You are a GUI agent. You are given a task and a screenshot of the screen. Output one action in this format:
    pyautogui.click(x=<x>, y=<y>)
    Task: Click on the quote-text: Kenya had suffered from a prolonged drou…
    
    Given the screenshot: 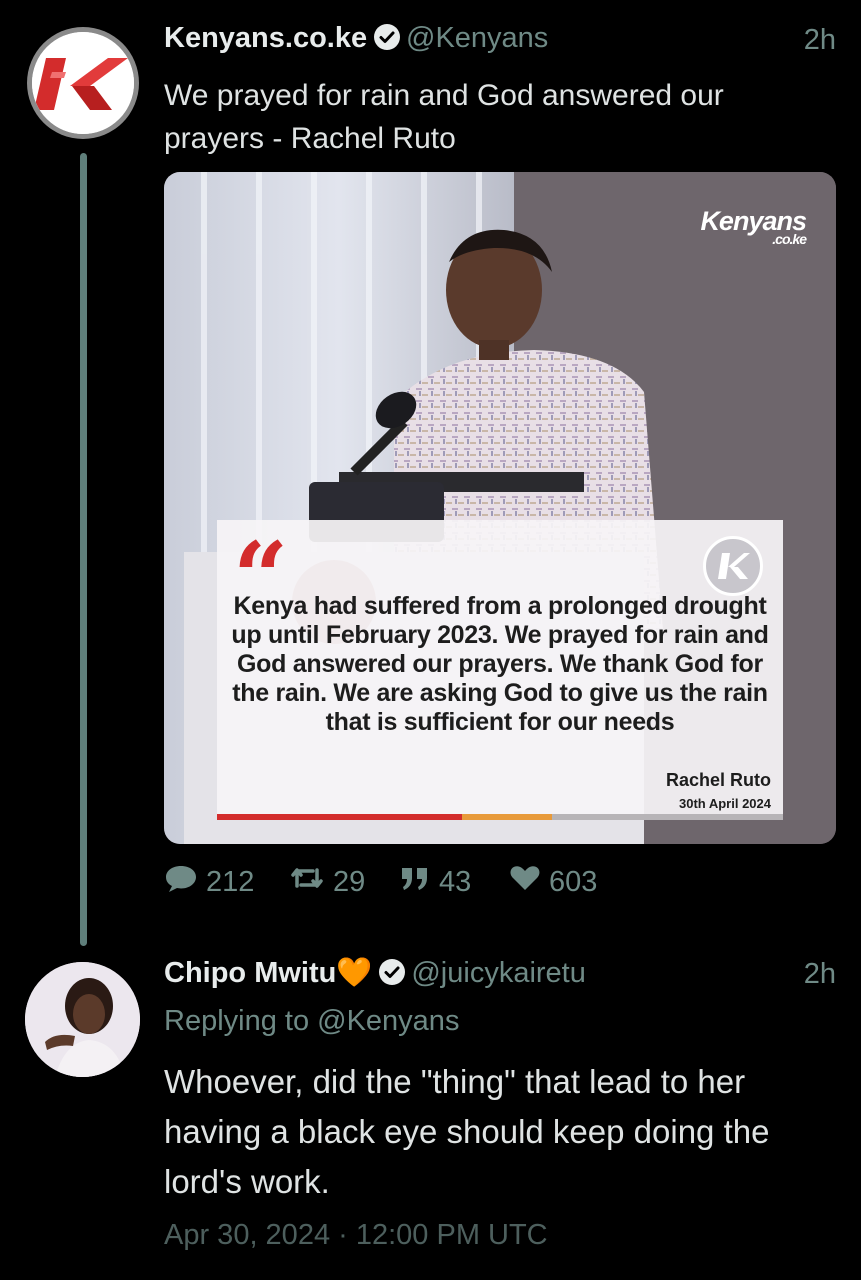 What is the action you would take?
    pyautogui.click(x=500, y=664)
    